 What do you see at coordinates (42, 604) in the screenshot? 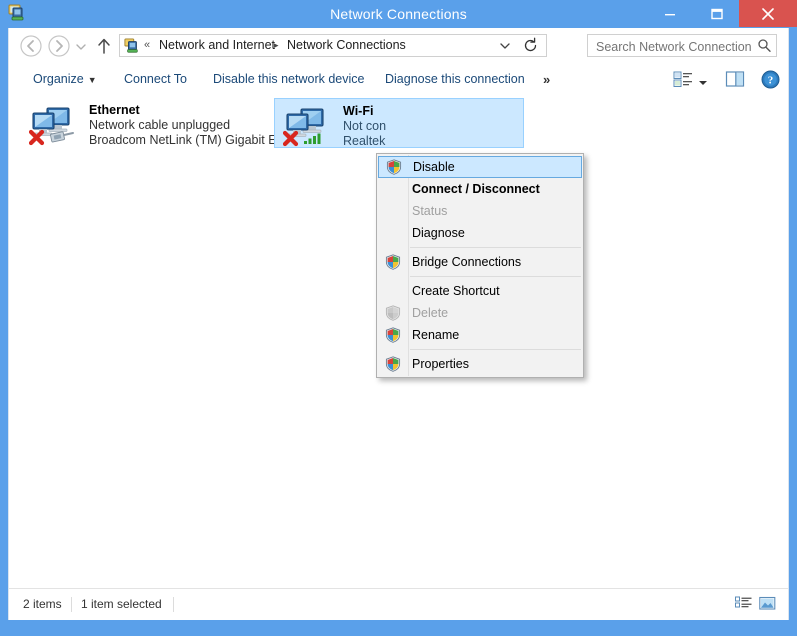
I see `status-item-count: 2 items` at bounding box center [42, 604].